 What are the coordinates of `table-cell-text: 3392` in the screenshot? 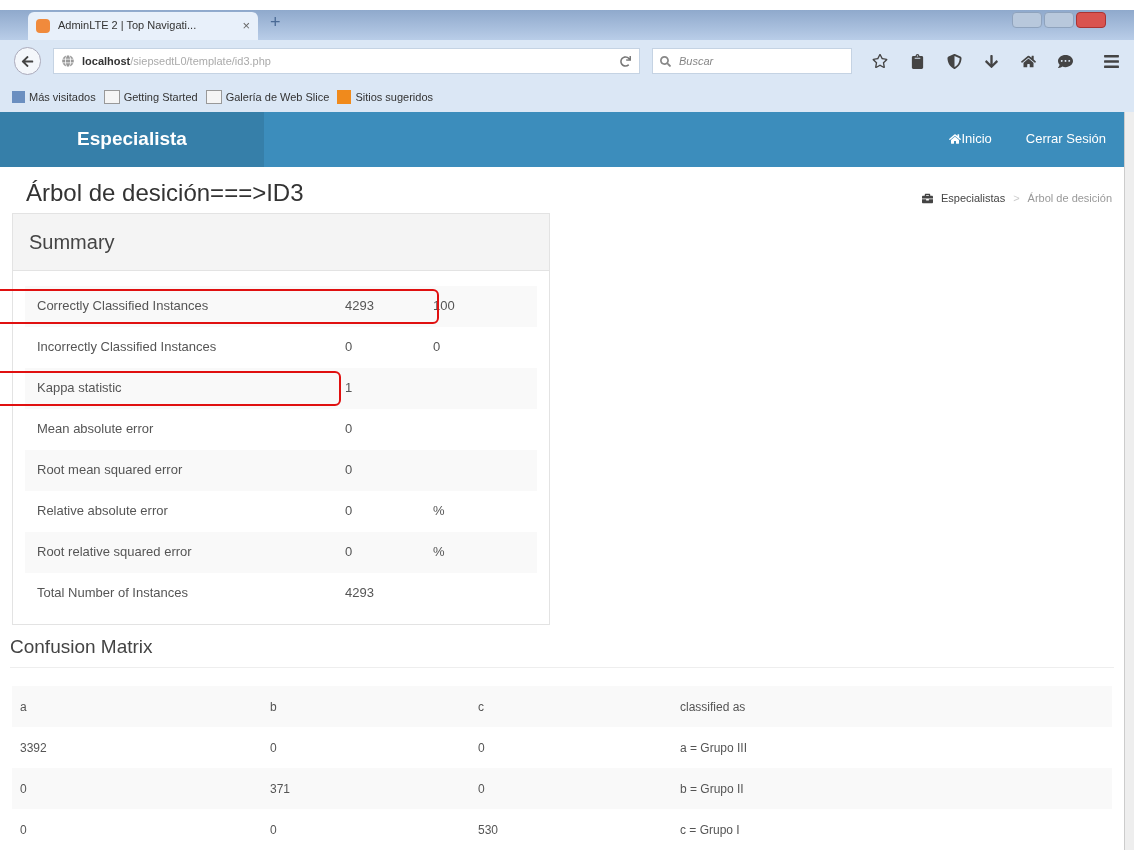 It's located at (33, 748).